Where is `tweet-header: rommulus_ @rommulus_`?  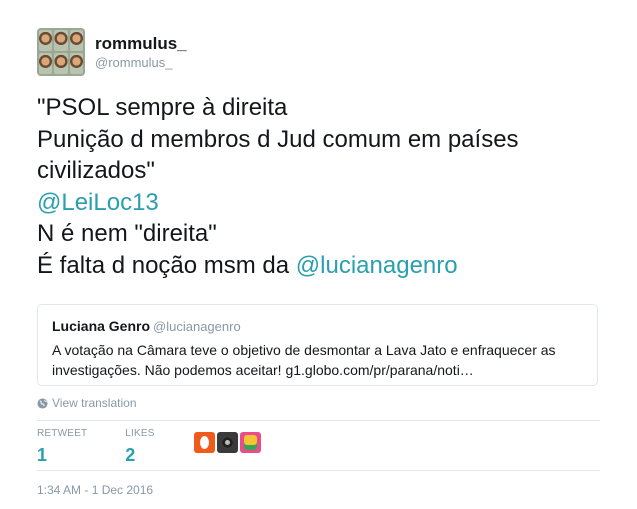
tweet-header: rommulus_ @rommulus_ is located at coordinates (112, 52).